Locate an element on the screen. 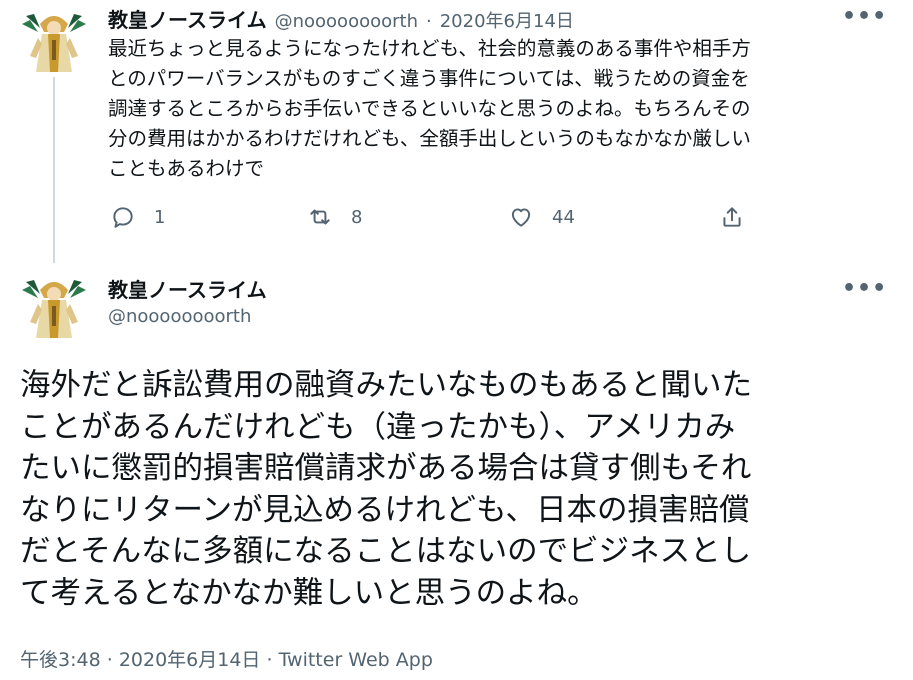 This screenshot has width=913, height=680. tweet-text-line: とのパワーバランスがものすごく違う事件については、戦うための資金を is located at coordinates (429, 78).